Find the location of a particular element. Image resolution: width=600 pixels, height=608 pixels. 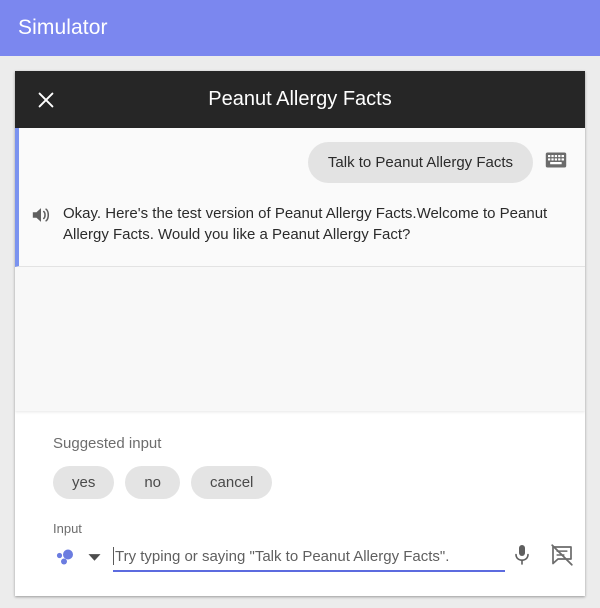

assistant-dots-icon is located at coordinates (68, 557).